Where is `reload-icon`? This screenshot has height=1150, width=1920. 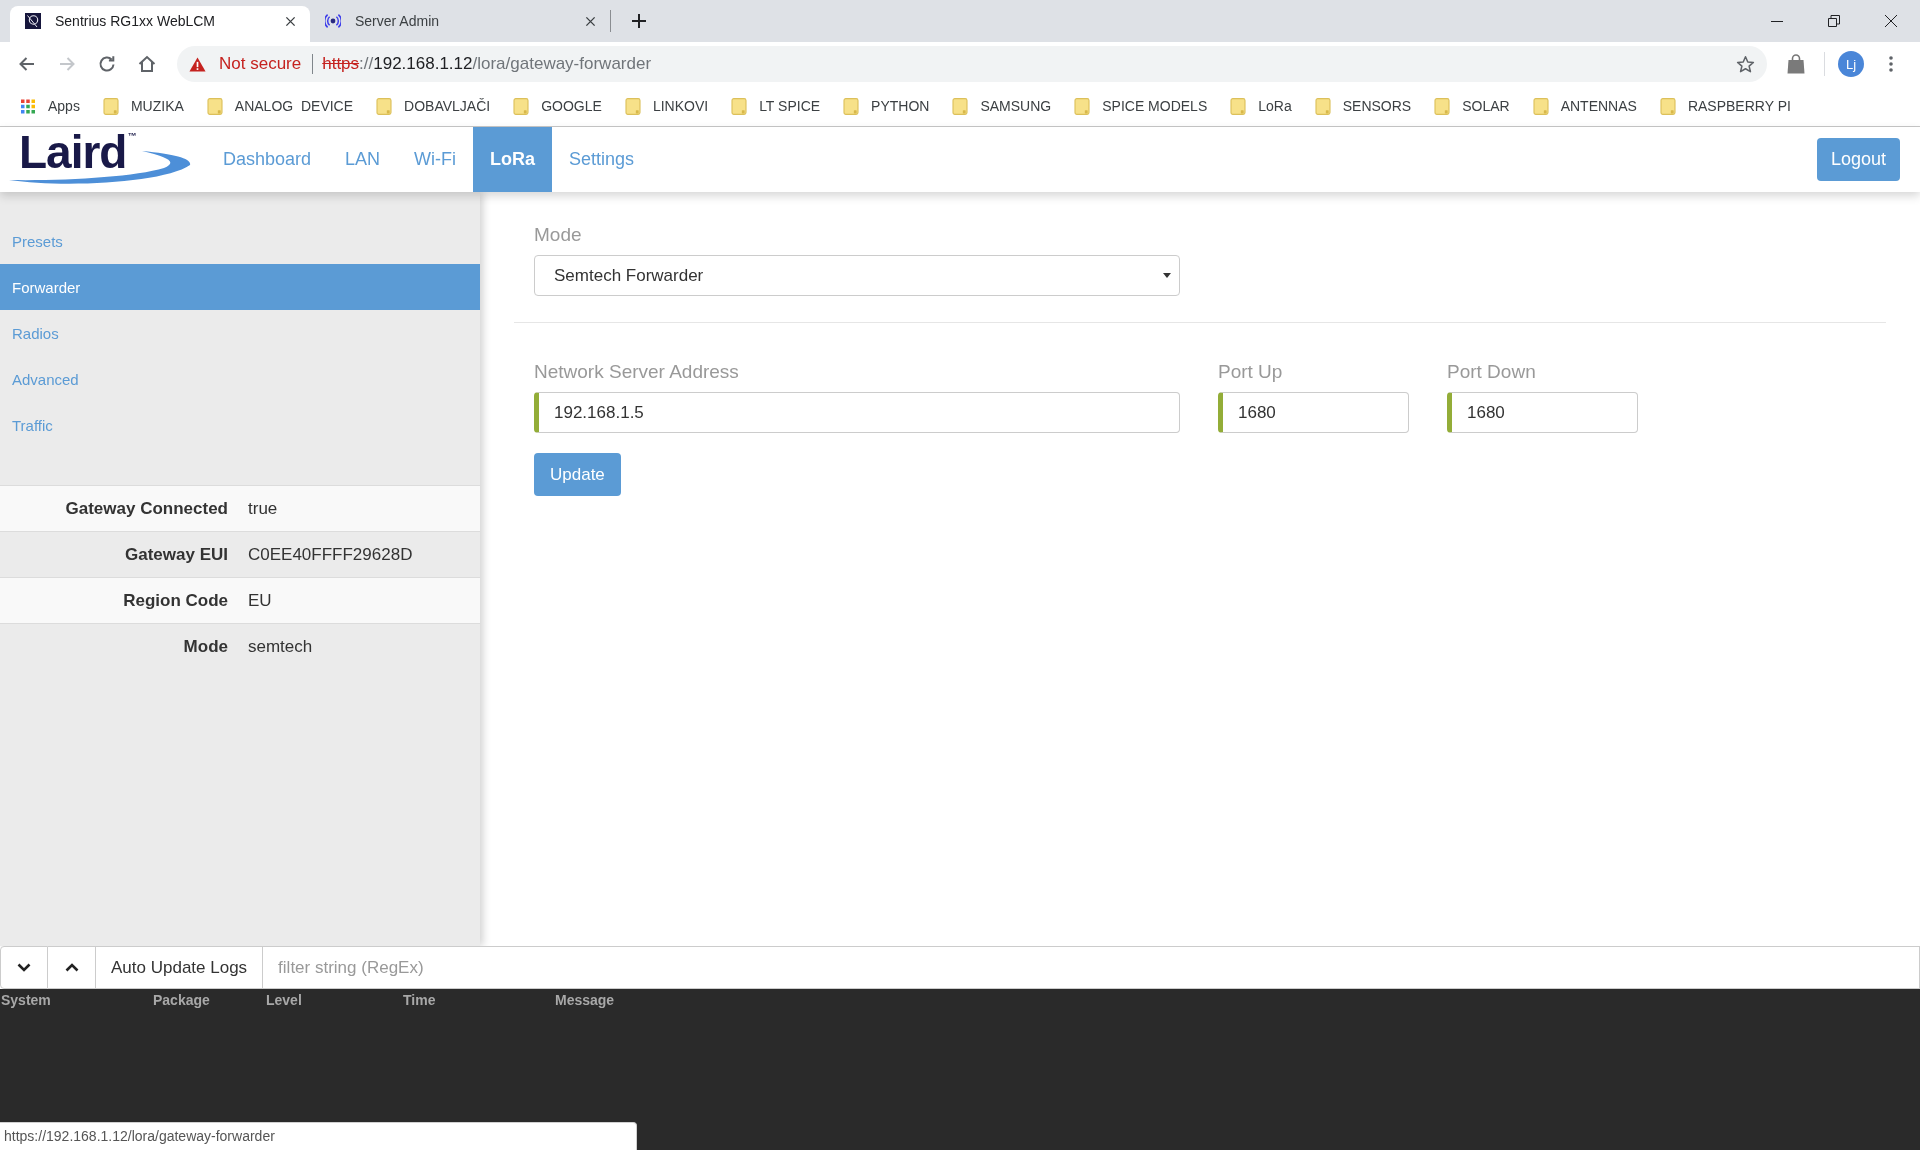 reload-icon is located at coordinates (107, 64).